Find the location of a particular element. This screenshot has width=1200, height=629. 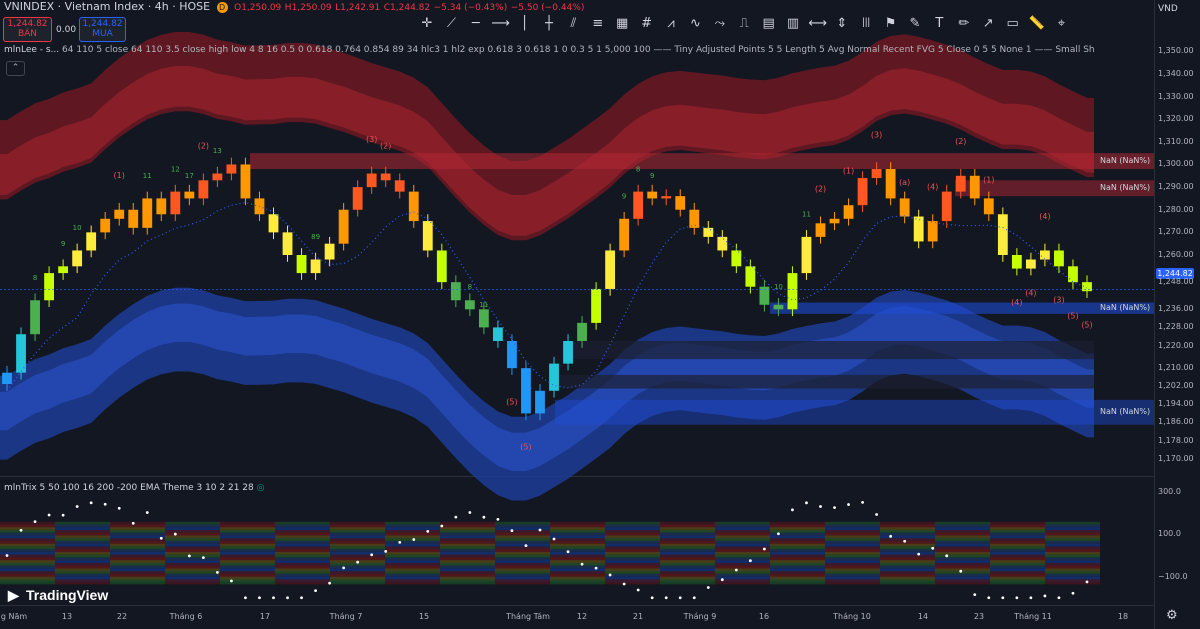

price-tick: 1,178.00 is located at coordinates (1176, 440).